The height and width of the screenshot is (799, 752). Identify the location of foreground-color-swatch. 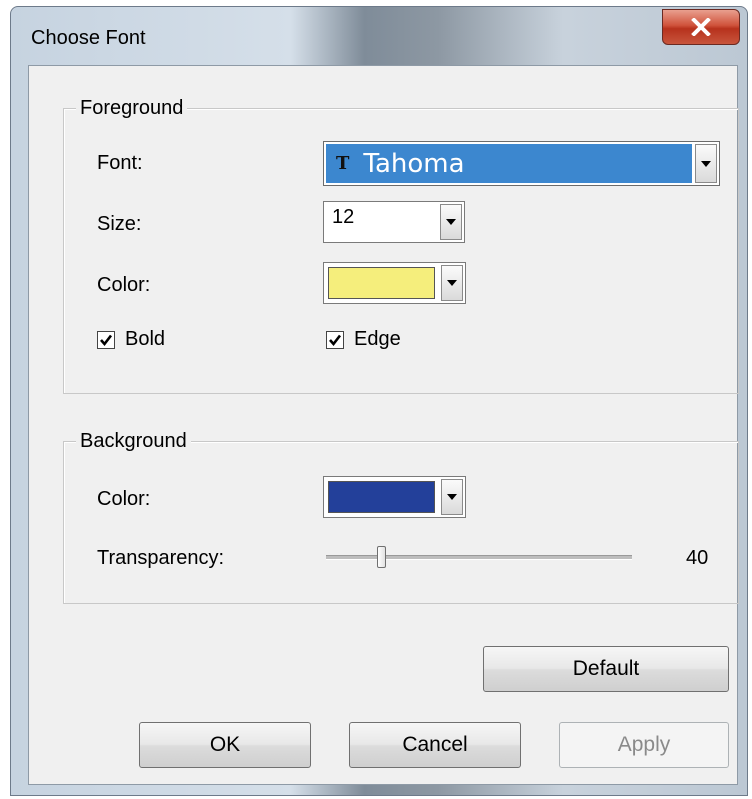
(381, 283).